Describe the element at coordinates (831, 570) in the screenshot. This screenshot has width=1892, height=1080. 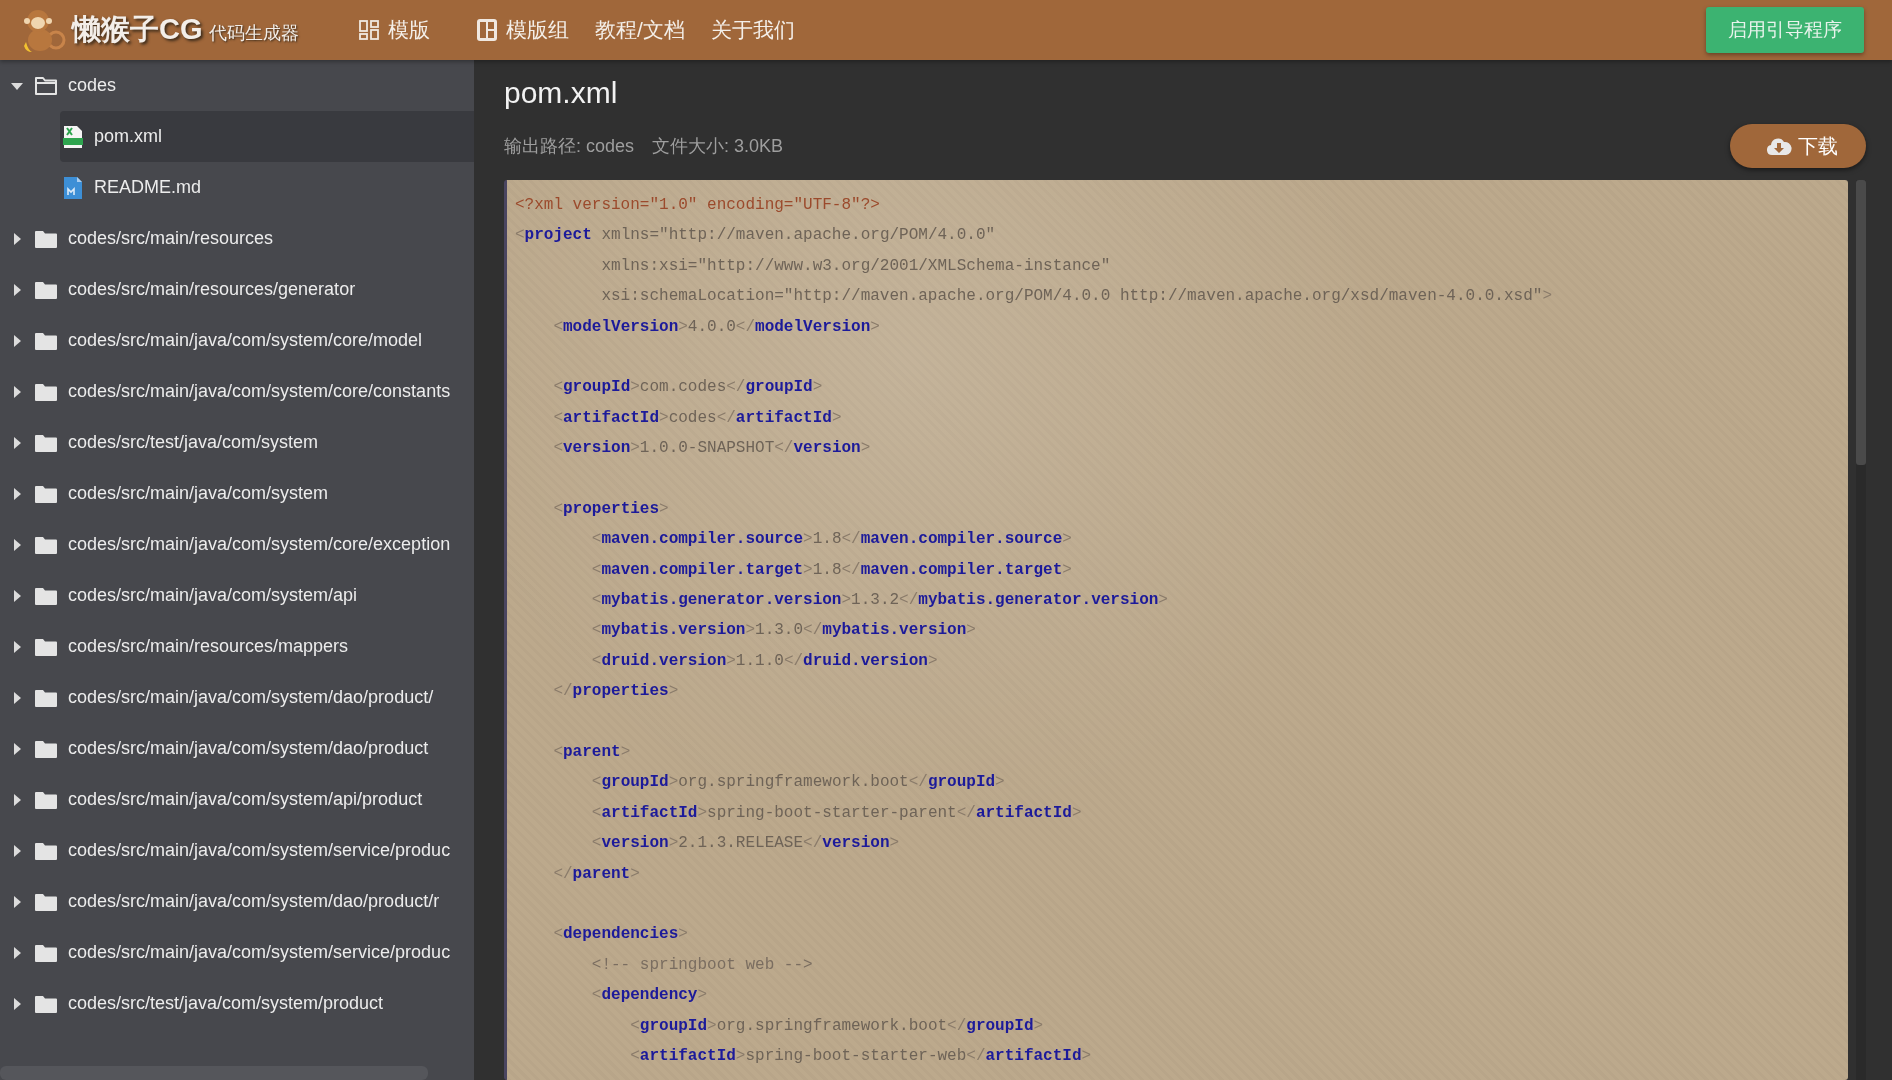
I see `code-line: <maven.compiler.target>1.8</maven.compiler.target>` at that location.